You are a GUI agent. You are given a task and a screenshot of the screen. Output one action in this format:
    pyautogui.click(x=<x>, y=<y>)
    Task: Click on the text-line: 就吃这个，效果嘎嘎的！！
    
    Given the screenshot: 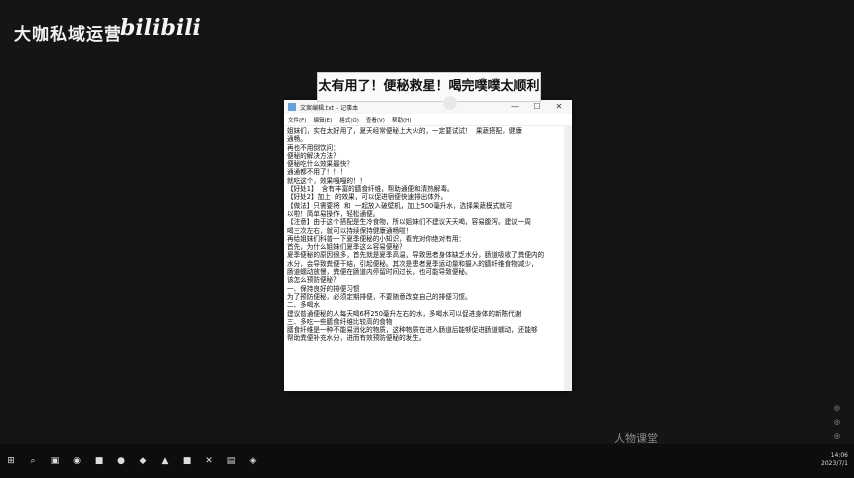 What is the action you would take?
    pyautogui.click(x=327, y=180)
    